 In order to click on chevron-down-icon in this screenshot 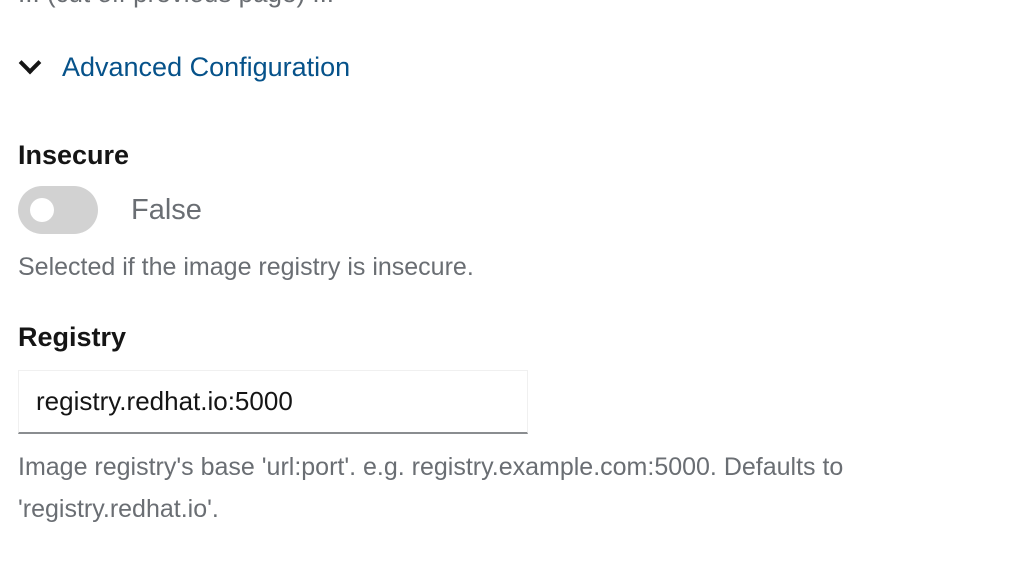, I will do `click(30, 62)`.